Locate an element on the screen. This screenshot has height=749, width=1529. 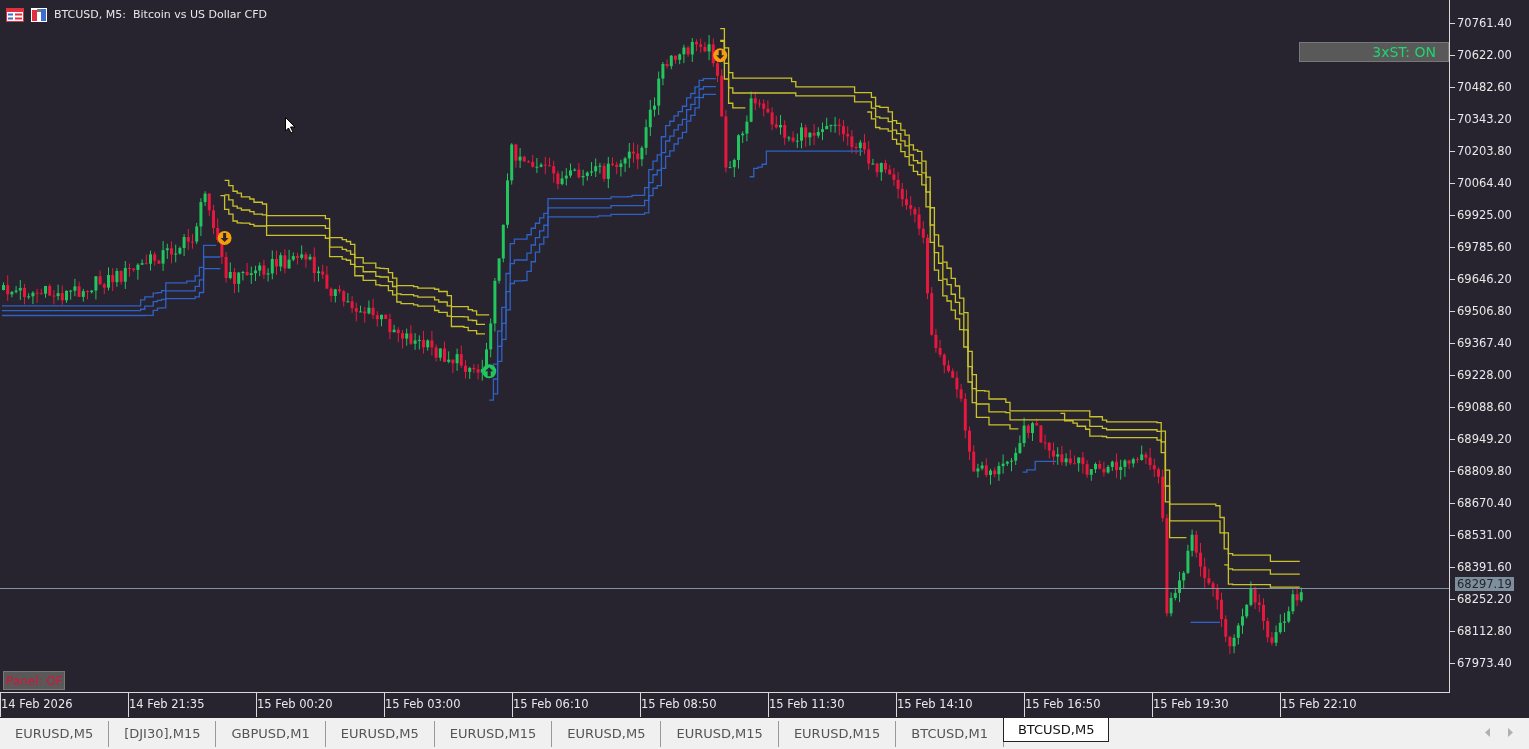
time-axis-label: 15 Feb 11:30 is located at coordinates (807, 705).